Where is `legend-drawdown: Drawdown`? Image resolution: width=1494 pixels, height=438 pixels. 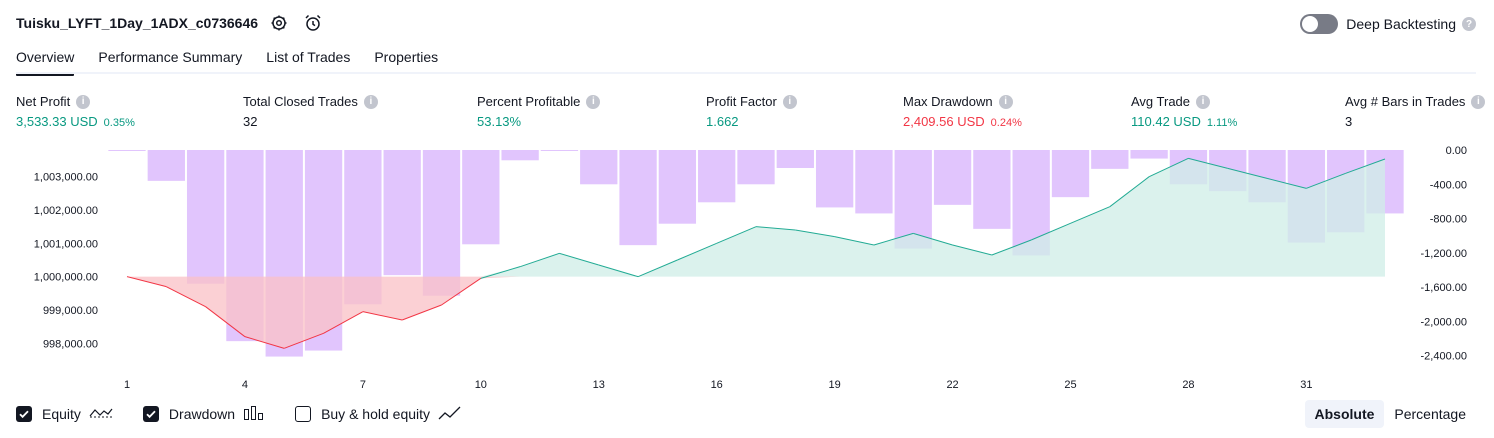 legend-drawdown: Drawdown is located at coordinates (203, 414).